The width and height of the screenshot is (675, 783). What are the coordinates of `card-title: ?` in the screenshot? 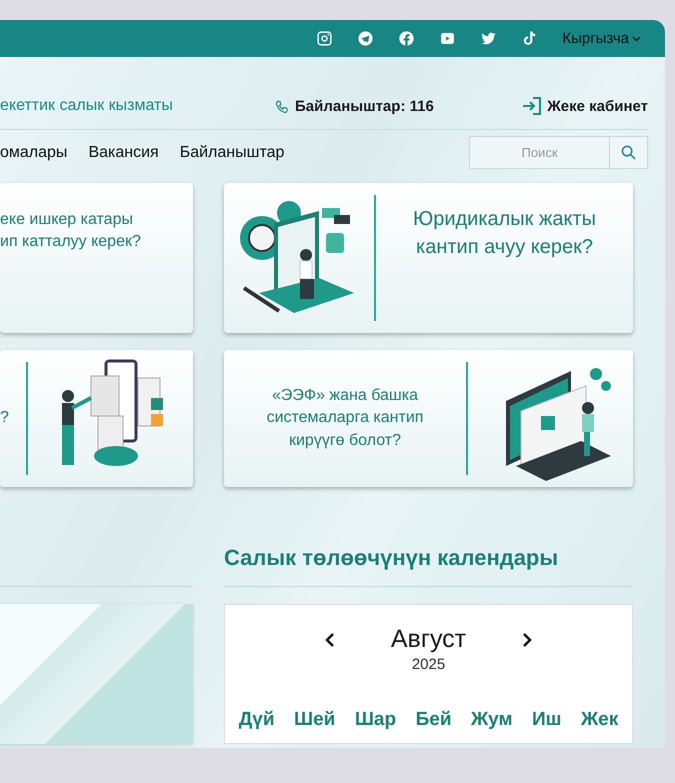 It's located at (4, 418).